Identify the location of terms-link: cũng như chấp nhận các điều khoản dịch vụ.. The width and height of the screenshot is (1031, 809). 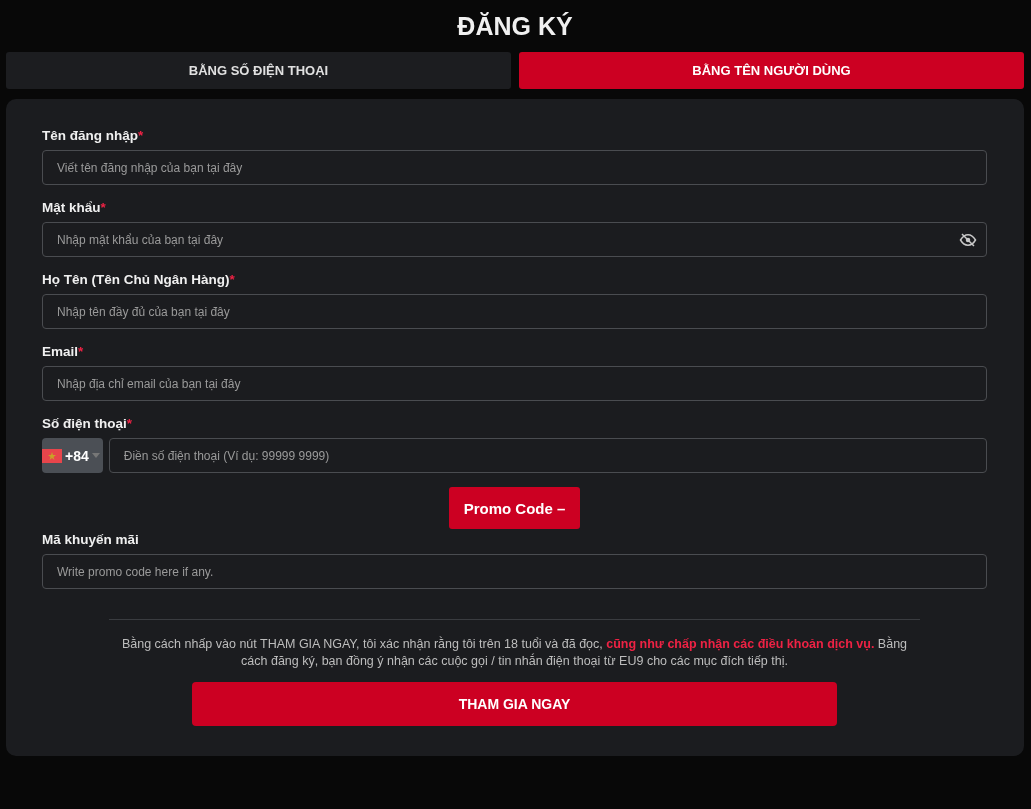
(740, 644).